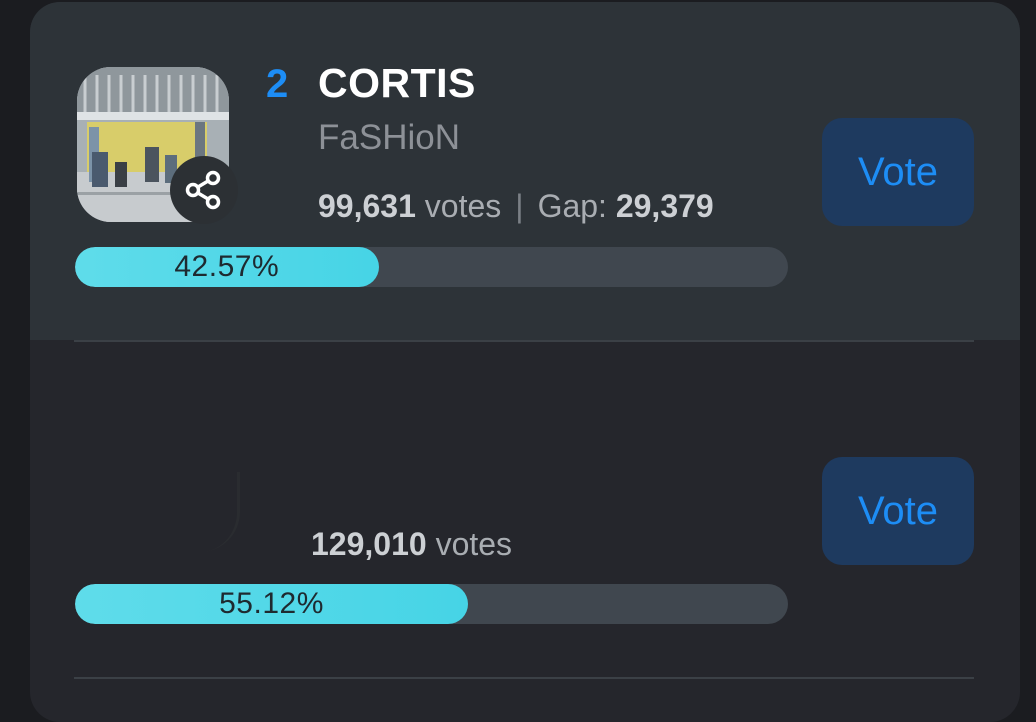 This screenshot has height=722, width=1036. Describe the element at coordinates (431, 267) in the screenshot. I see `vote-progress-bar: 42.57%` at that location.